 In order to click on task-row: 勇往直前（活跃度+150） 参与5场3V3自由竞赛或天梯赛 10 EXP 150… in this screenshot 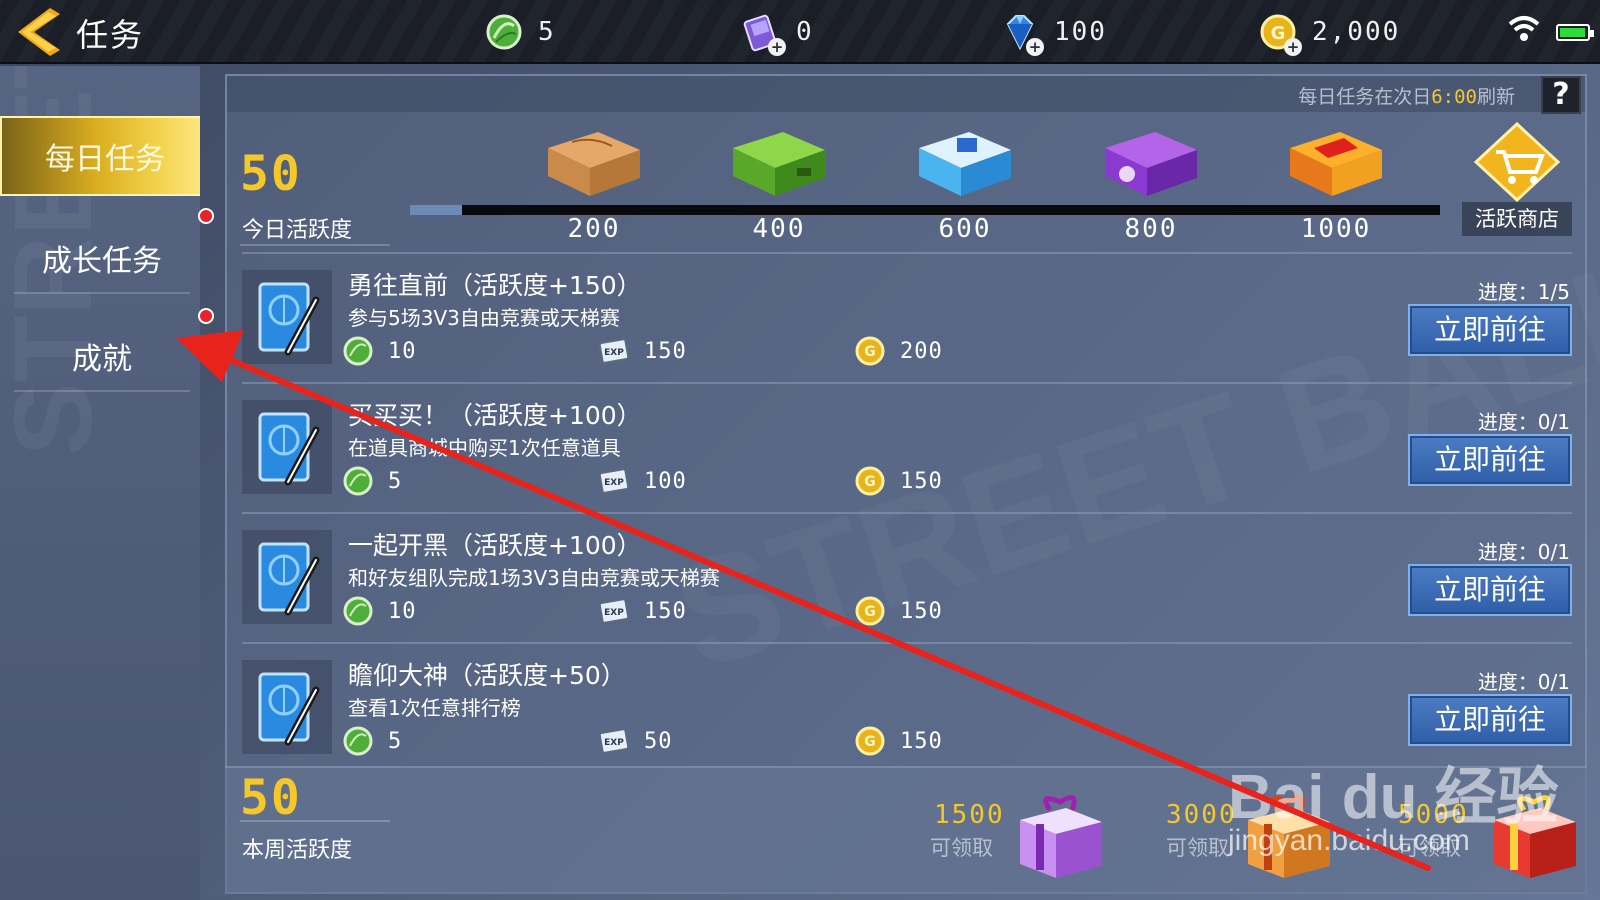, I will do `click(907, 315)`.